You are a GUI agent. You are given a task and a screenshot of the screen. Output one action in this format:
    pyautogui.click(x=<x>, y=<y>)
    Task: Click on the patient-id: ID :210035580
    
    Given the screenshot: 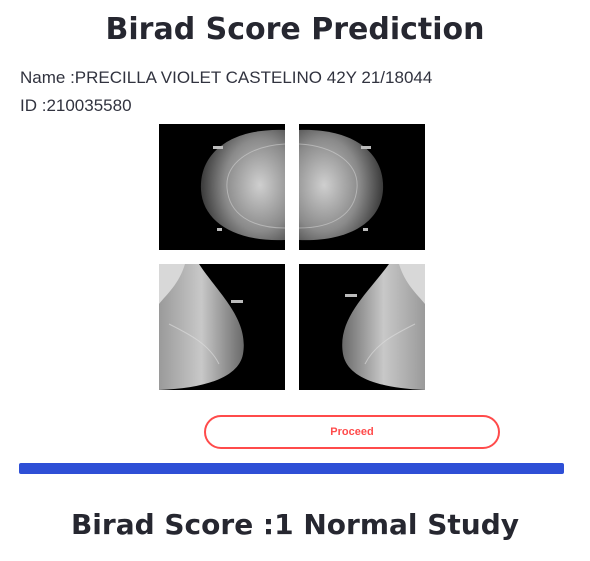 What is the action you would take?
    pyautogui.click(x=76, y=105)
    